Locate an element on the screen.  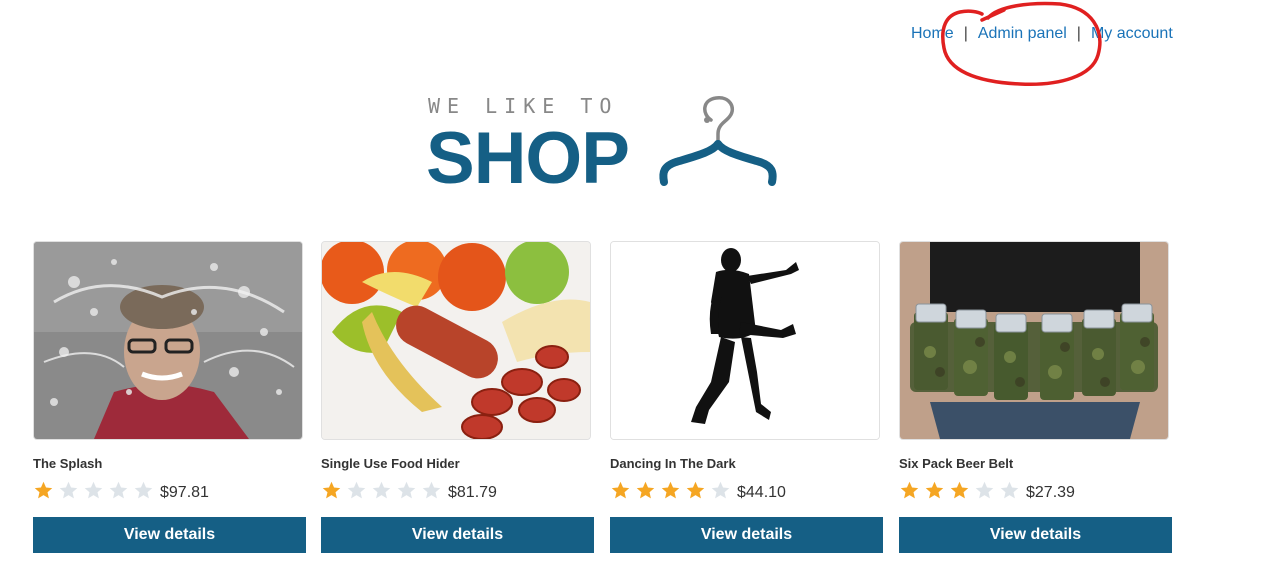
site-logo: WE LIKE TO SHOP is located at coordinates (606, 145).